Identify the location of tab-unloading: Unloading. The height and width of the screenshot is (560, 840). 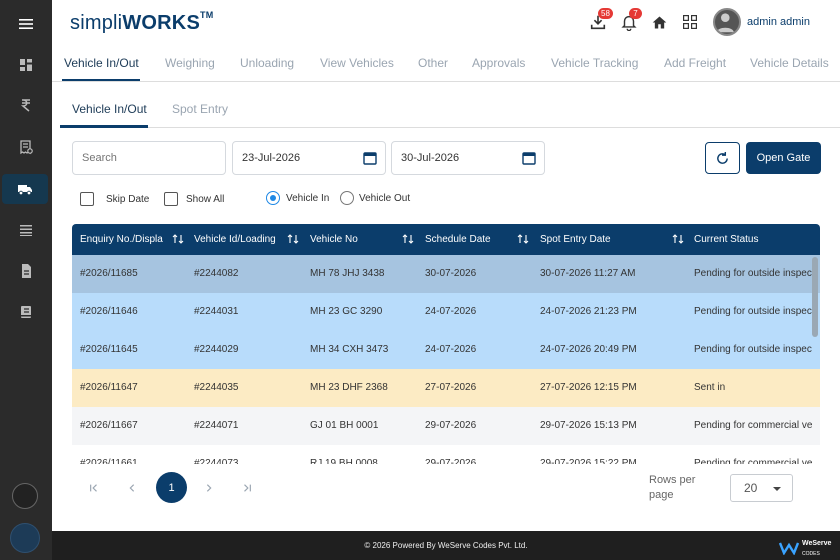
(267, 63).